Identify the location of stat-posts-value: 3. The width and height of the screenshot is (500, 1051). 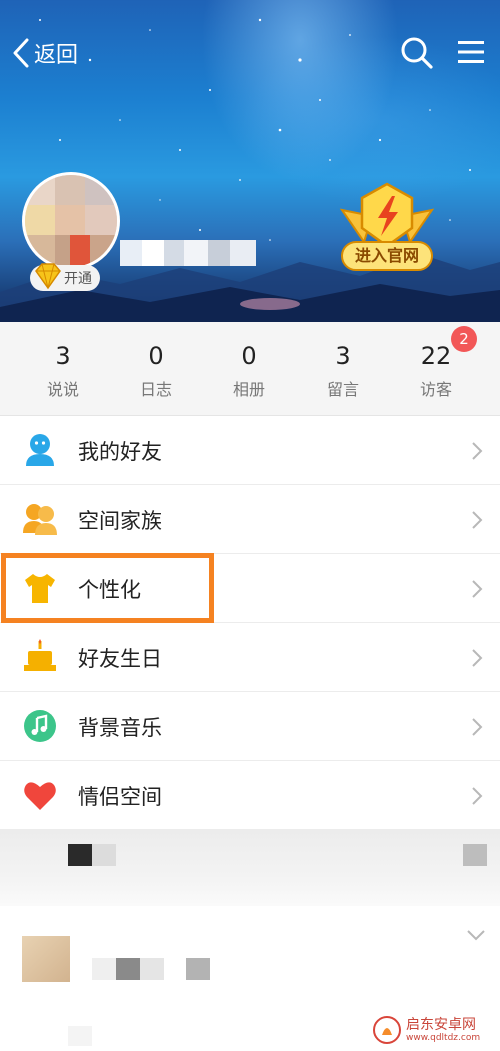
(63, 356).